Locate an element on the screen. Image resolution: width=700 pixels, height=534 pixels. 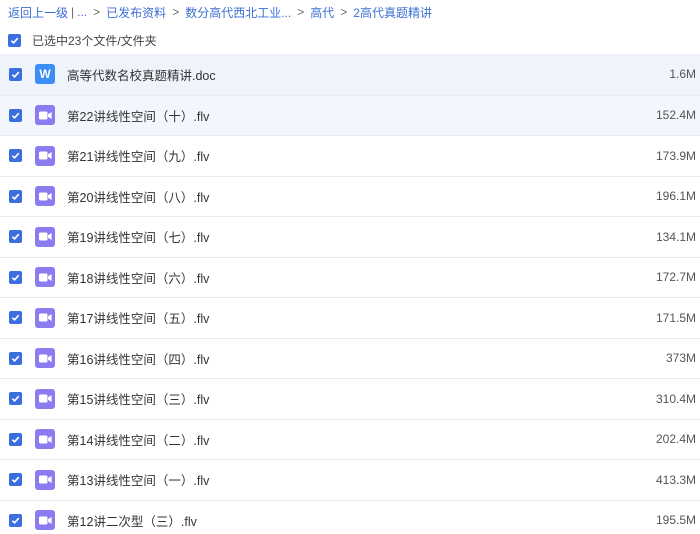
file-size: 173.9M is located at coordinates (675, 155).